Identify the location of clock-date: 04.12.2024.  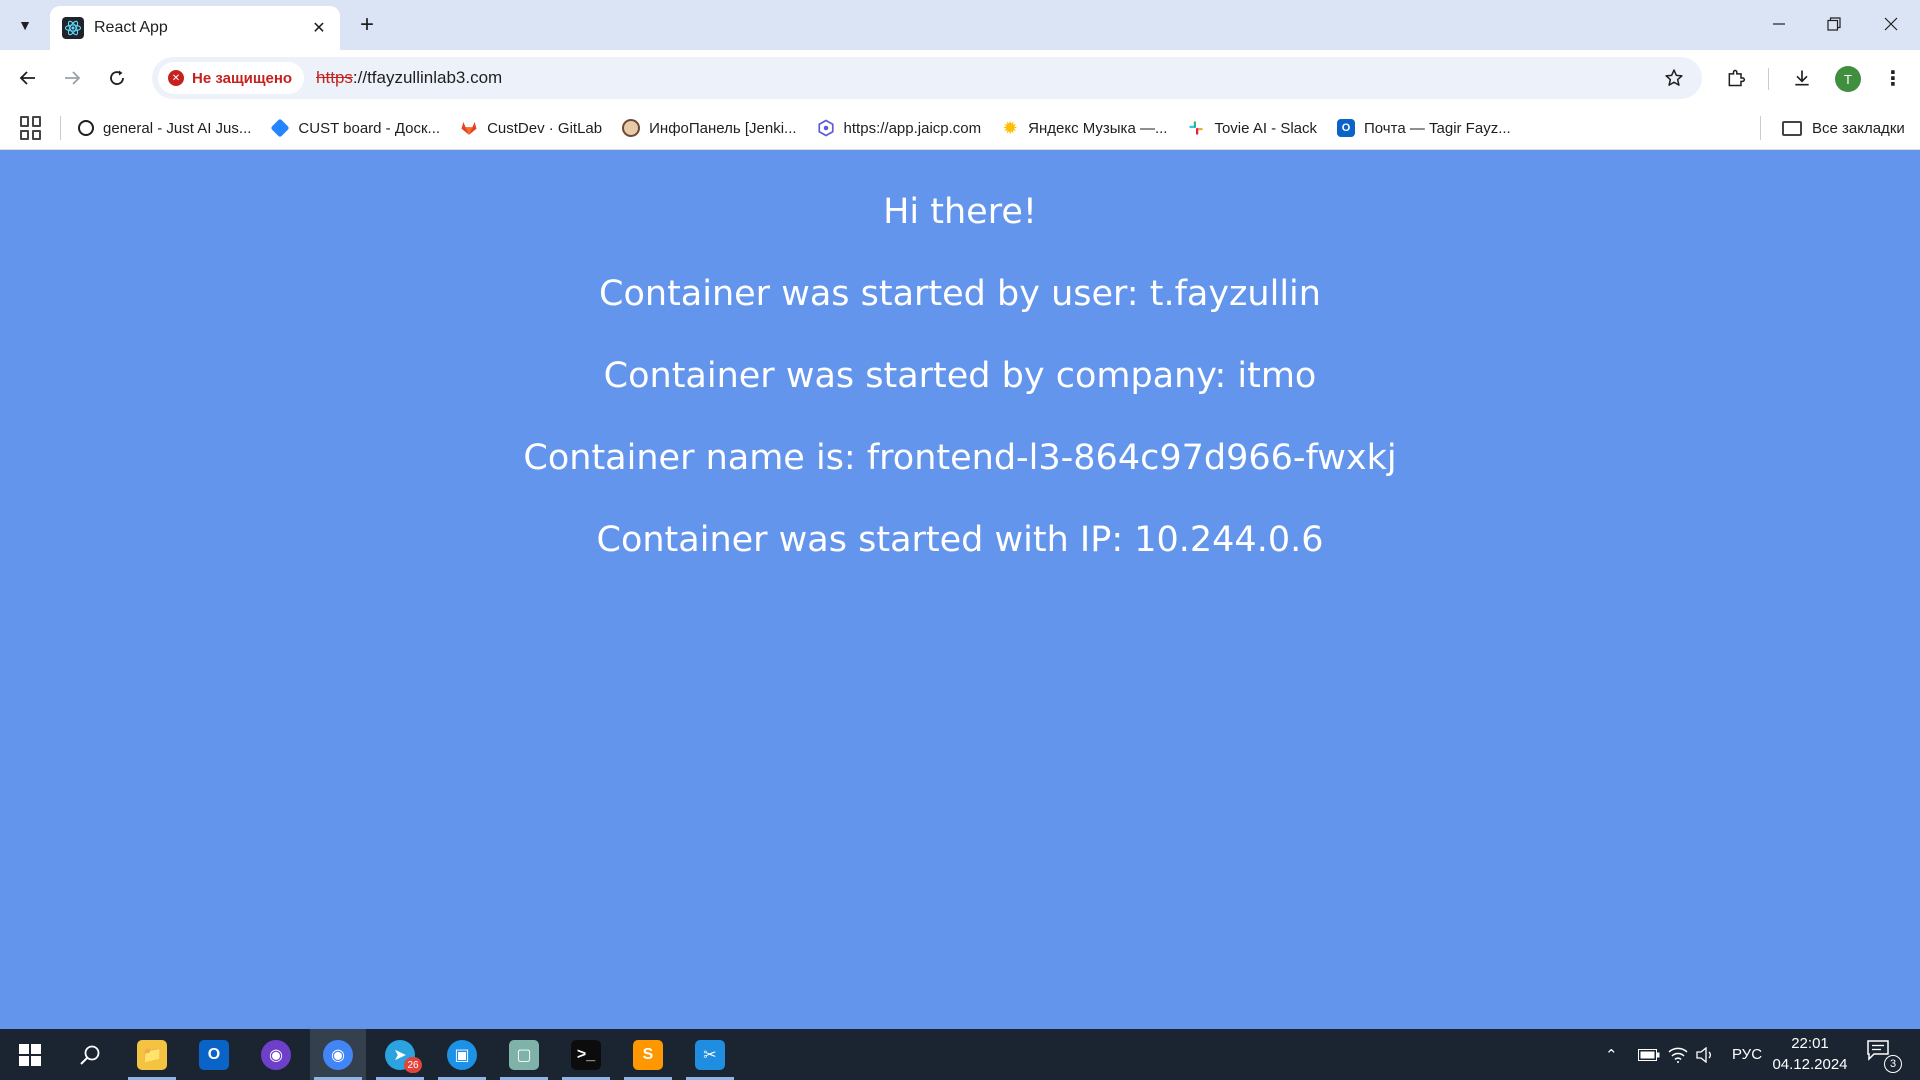
(1810, 1064).